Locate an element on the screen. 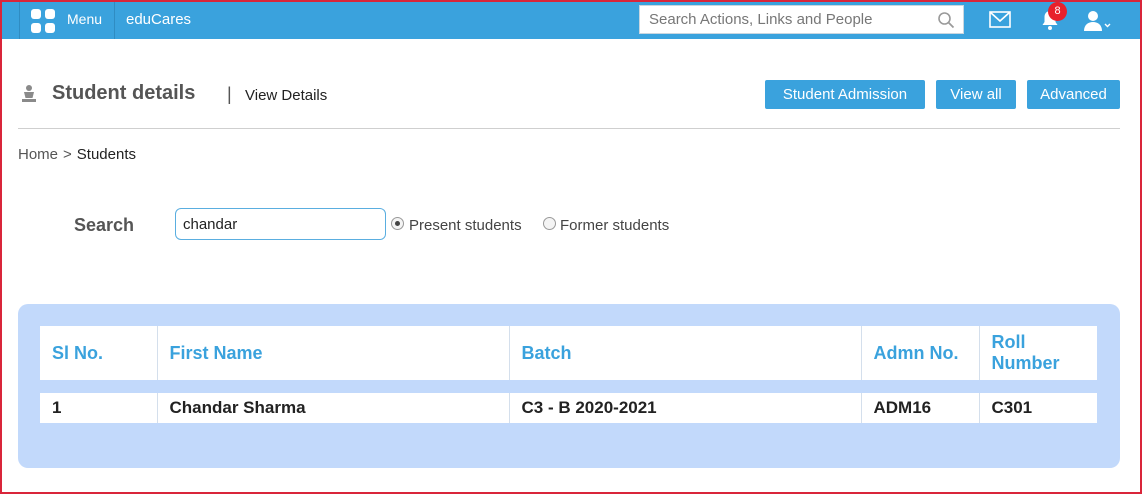 This screenshot has width=1142, height=494. cell-roll-number: C301 is located at coordinates (1038, 408).